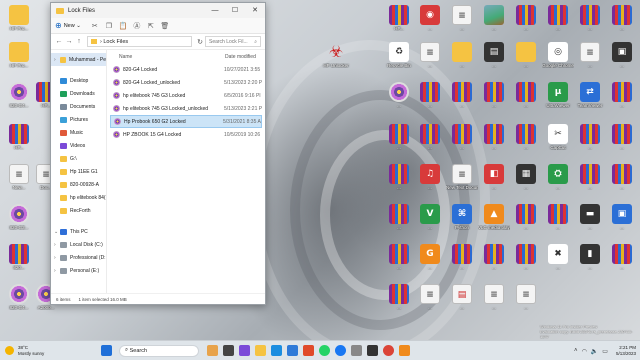 Image resolution: width=640 pixels, height=360 pixels. Describe the element at coordinates (159, 350) in the screenshot. I see `taskbar-search: ⌕ Search` at that location.